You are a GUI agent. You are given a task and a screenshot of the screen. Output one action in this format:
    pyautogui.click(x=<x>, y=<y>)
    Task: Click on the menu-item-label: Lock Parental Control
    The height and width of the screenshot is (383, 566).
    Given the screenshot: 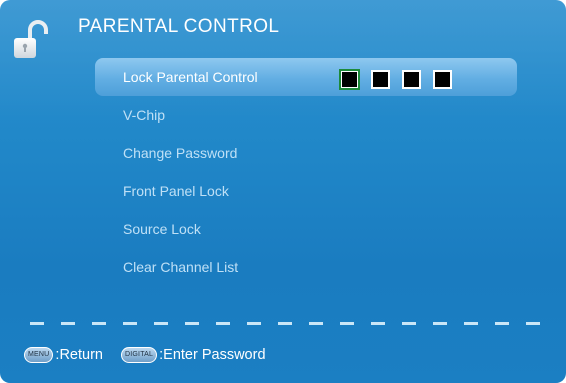 What is the action you would take?
    pyautogui.click(x=190, y=77)
    